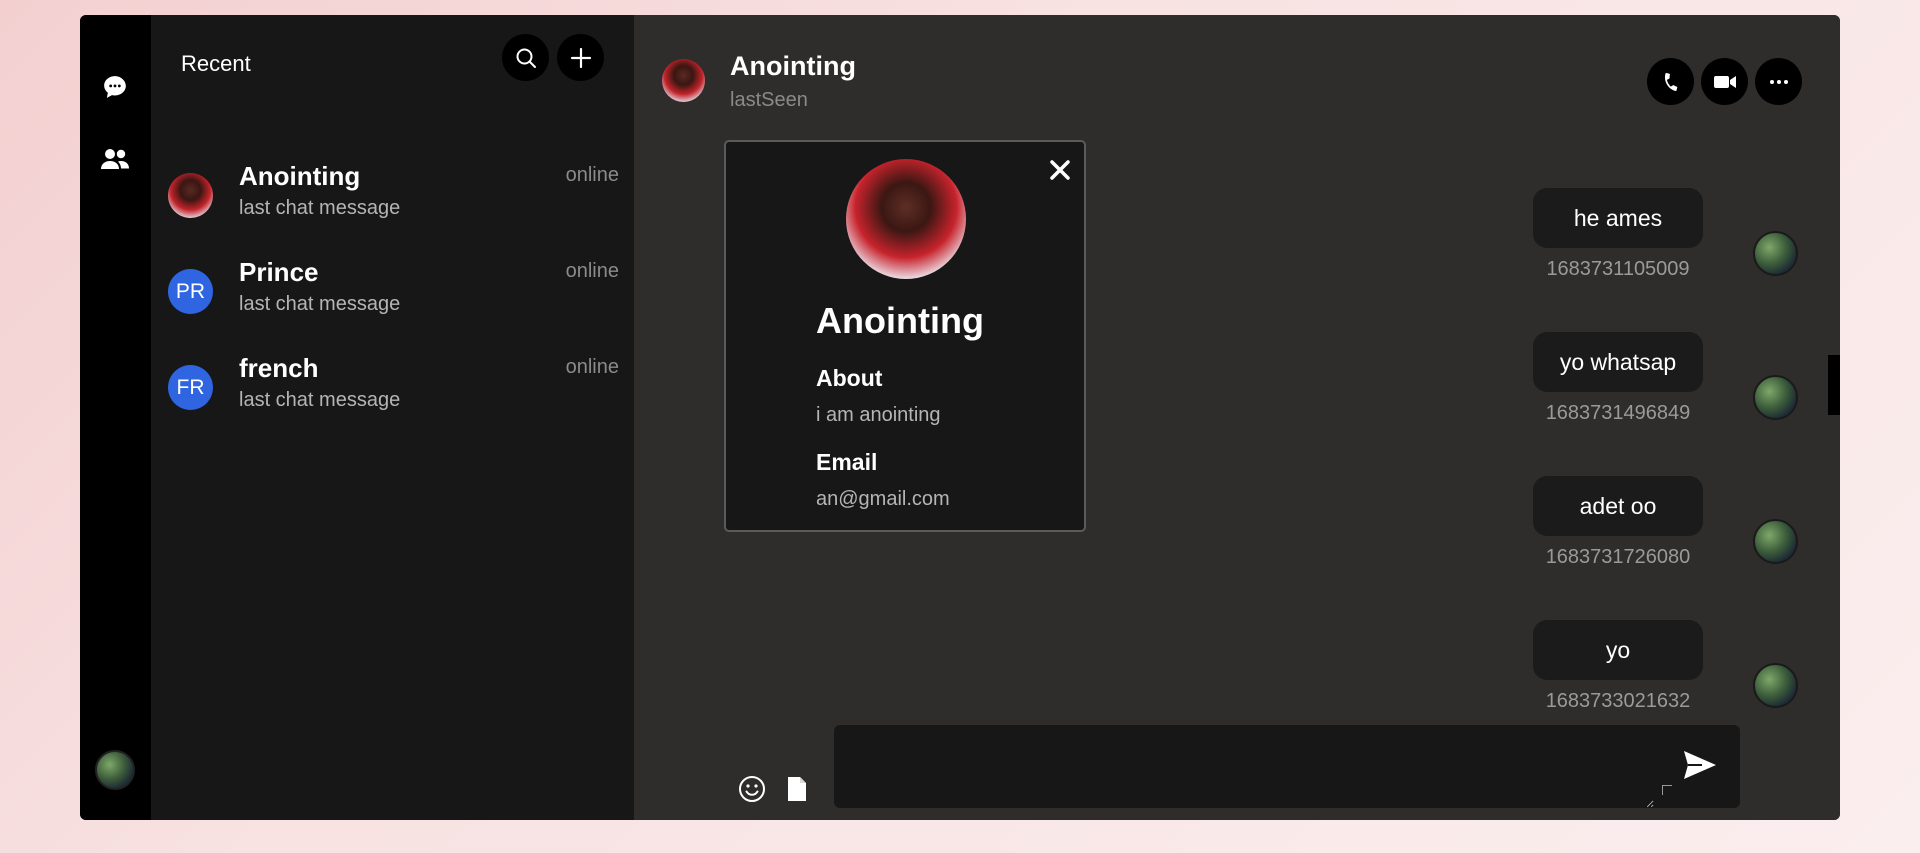  What do you see at coordinates (190, 387) in the screenshot?
I see `contact-avatar: FR` at bounding box center [190, 387].